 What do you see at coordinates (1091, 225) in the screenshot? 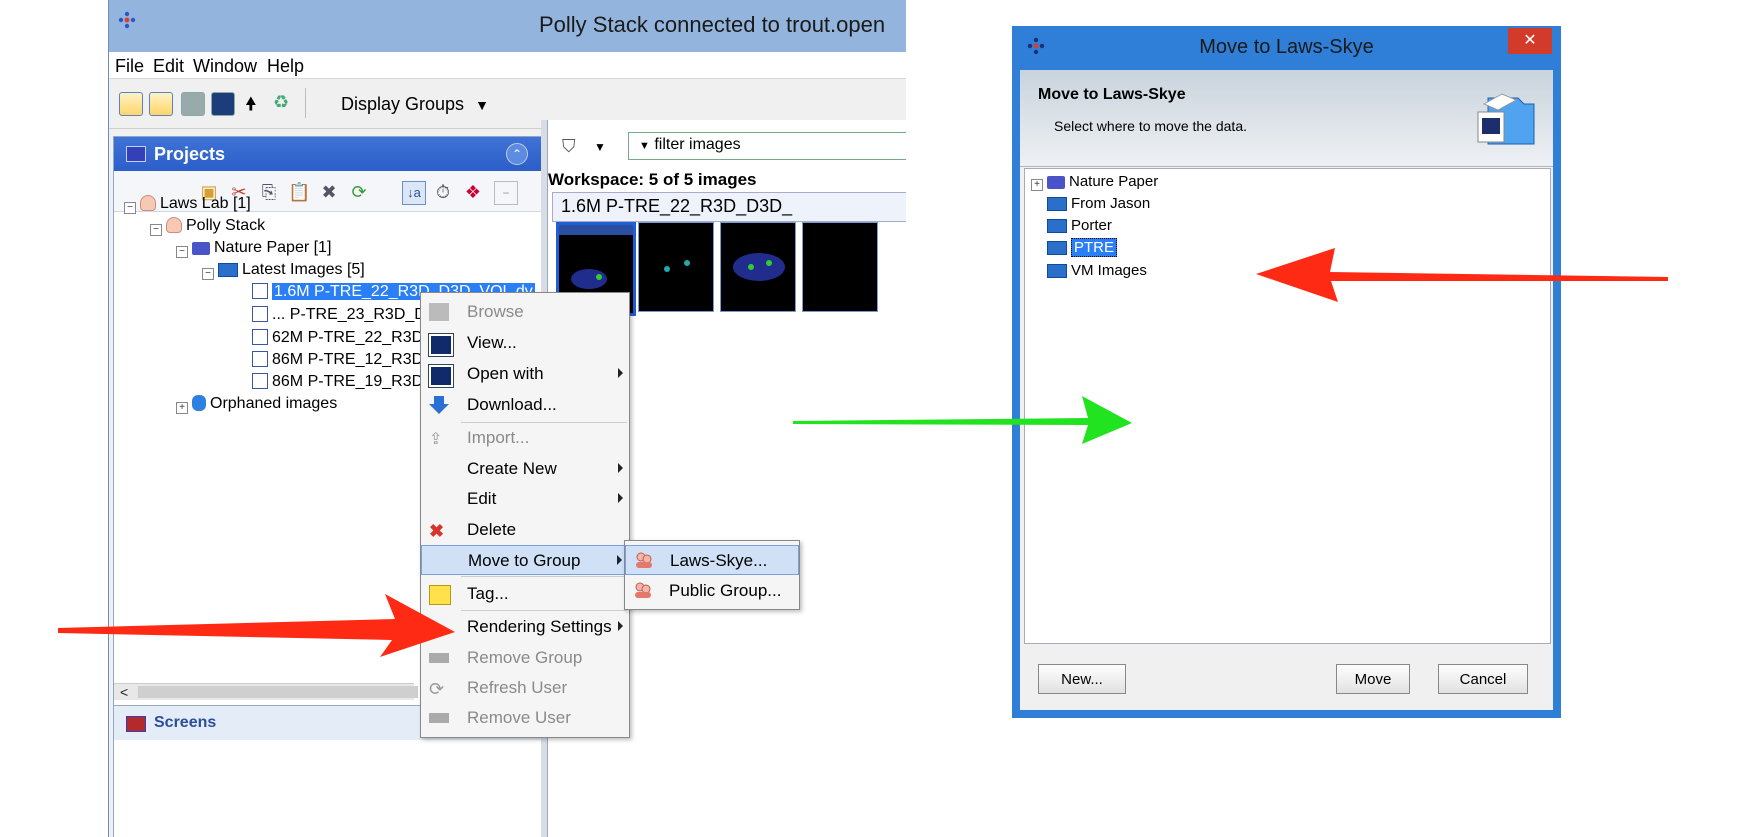
I see `tree-item-label: Porter` at bounding box center [1091, 225].